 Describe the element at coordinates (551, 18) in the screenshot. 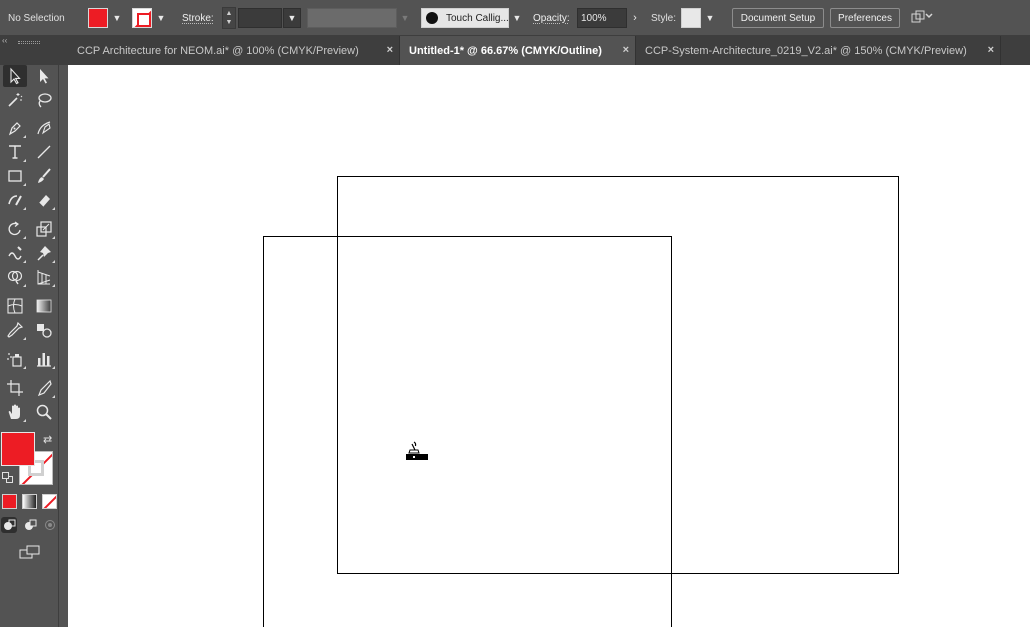

I see `opacity-label: Opacity:` at that location.